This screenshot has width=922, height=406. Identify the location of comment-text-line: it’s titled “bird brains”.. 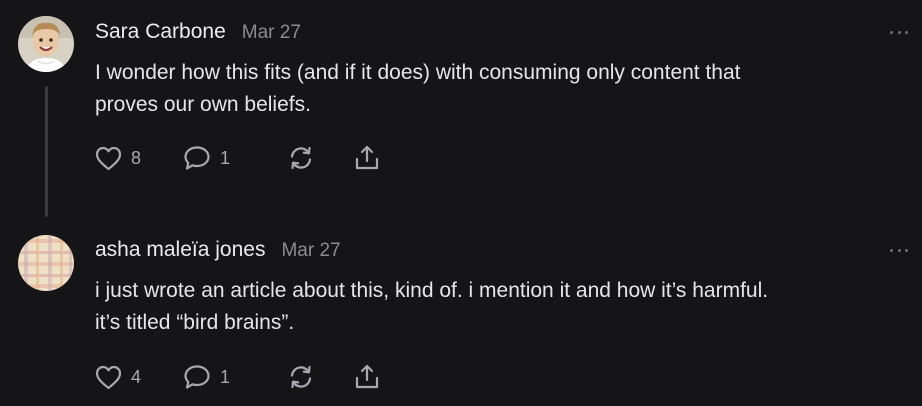
(195, 322).